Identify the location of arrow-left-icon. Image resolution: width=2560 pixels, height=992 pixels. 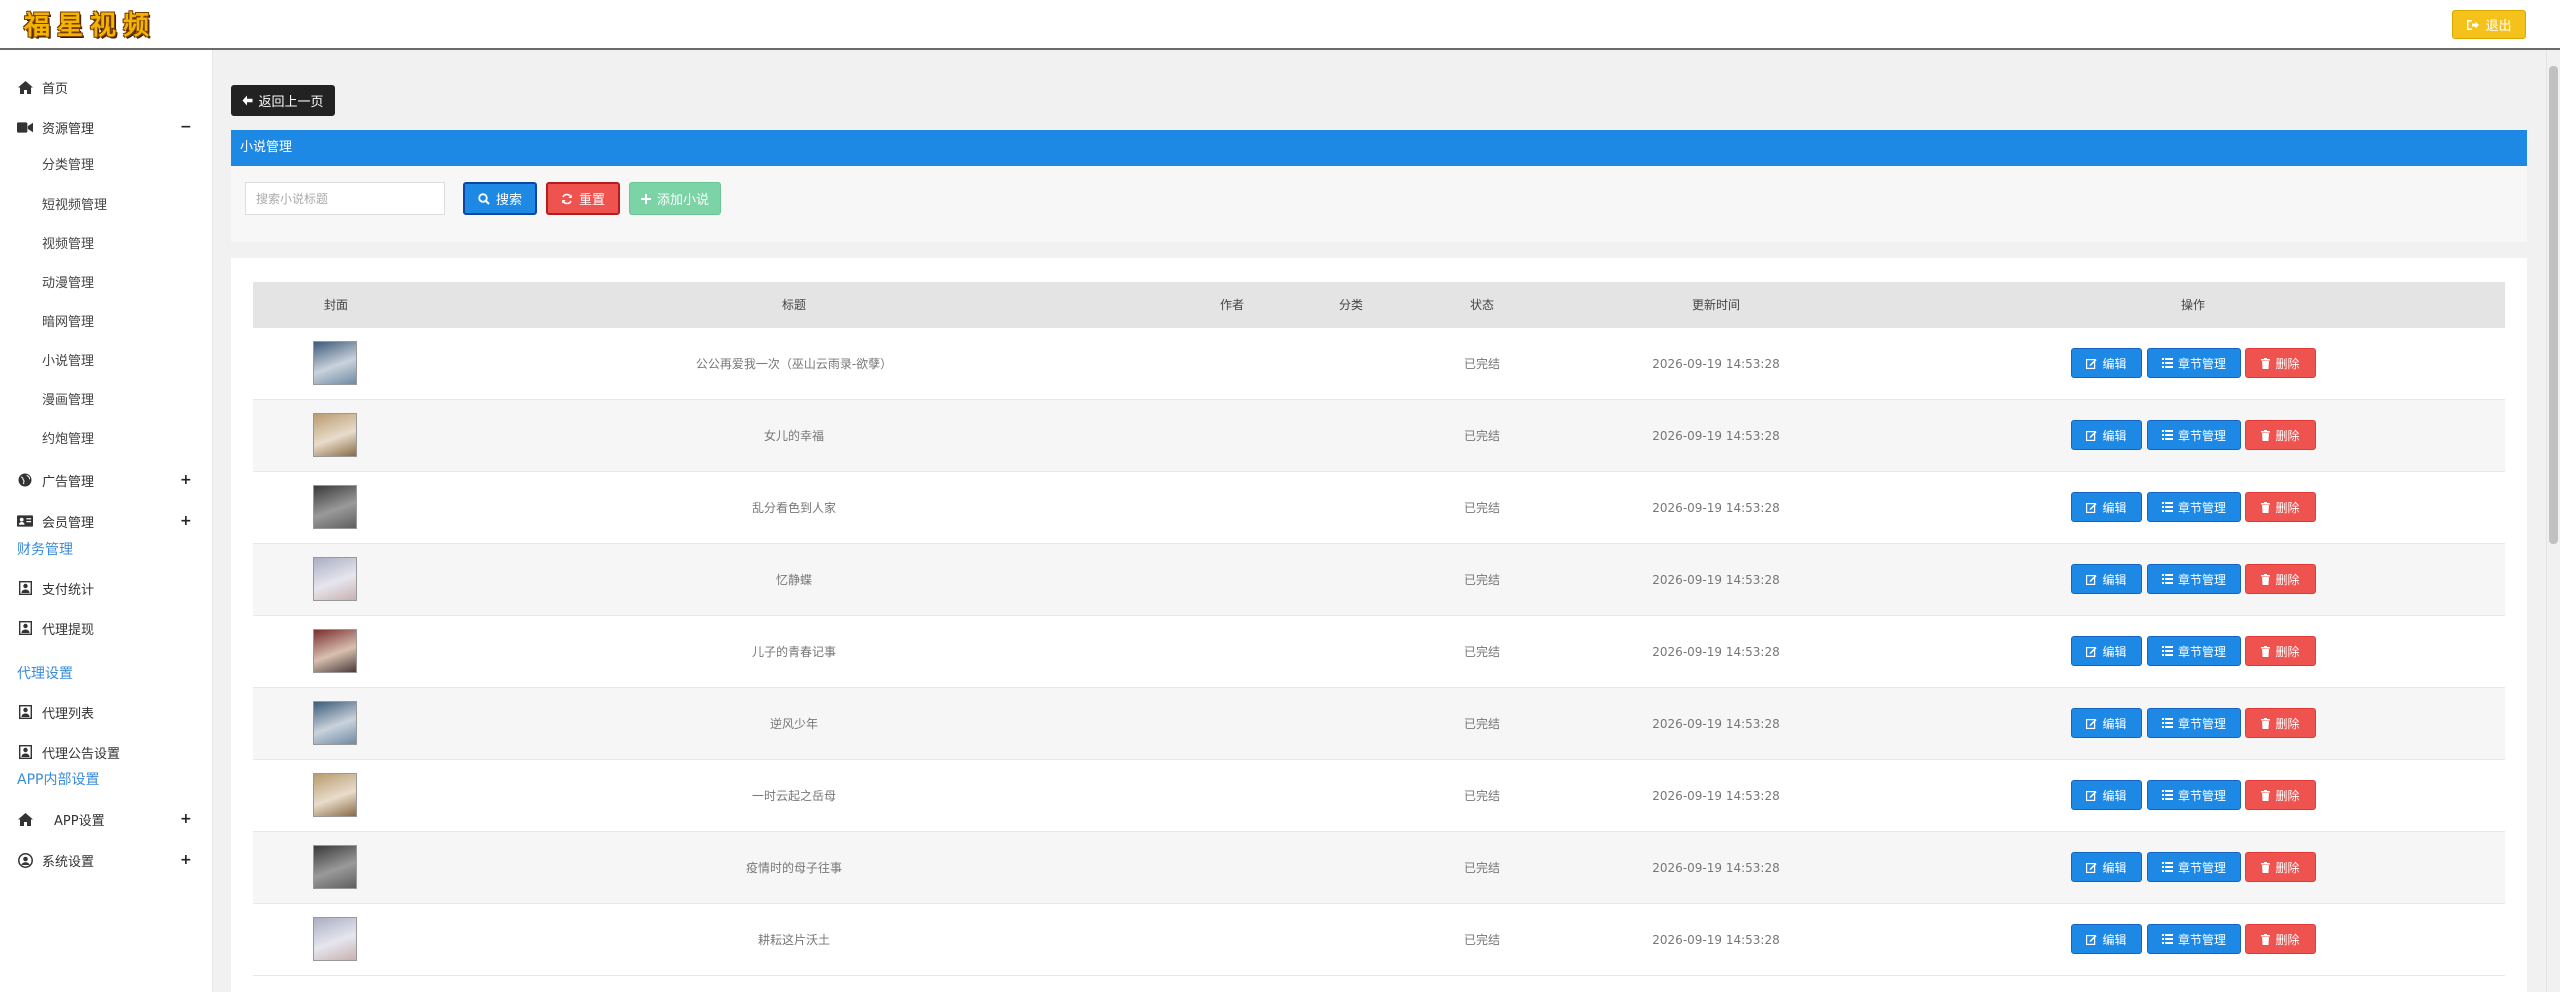
(247, 100).